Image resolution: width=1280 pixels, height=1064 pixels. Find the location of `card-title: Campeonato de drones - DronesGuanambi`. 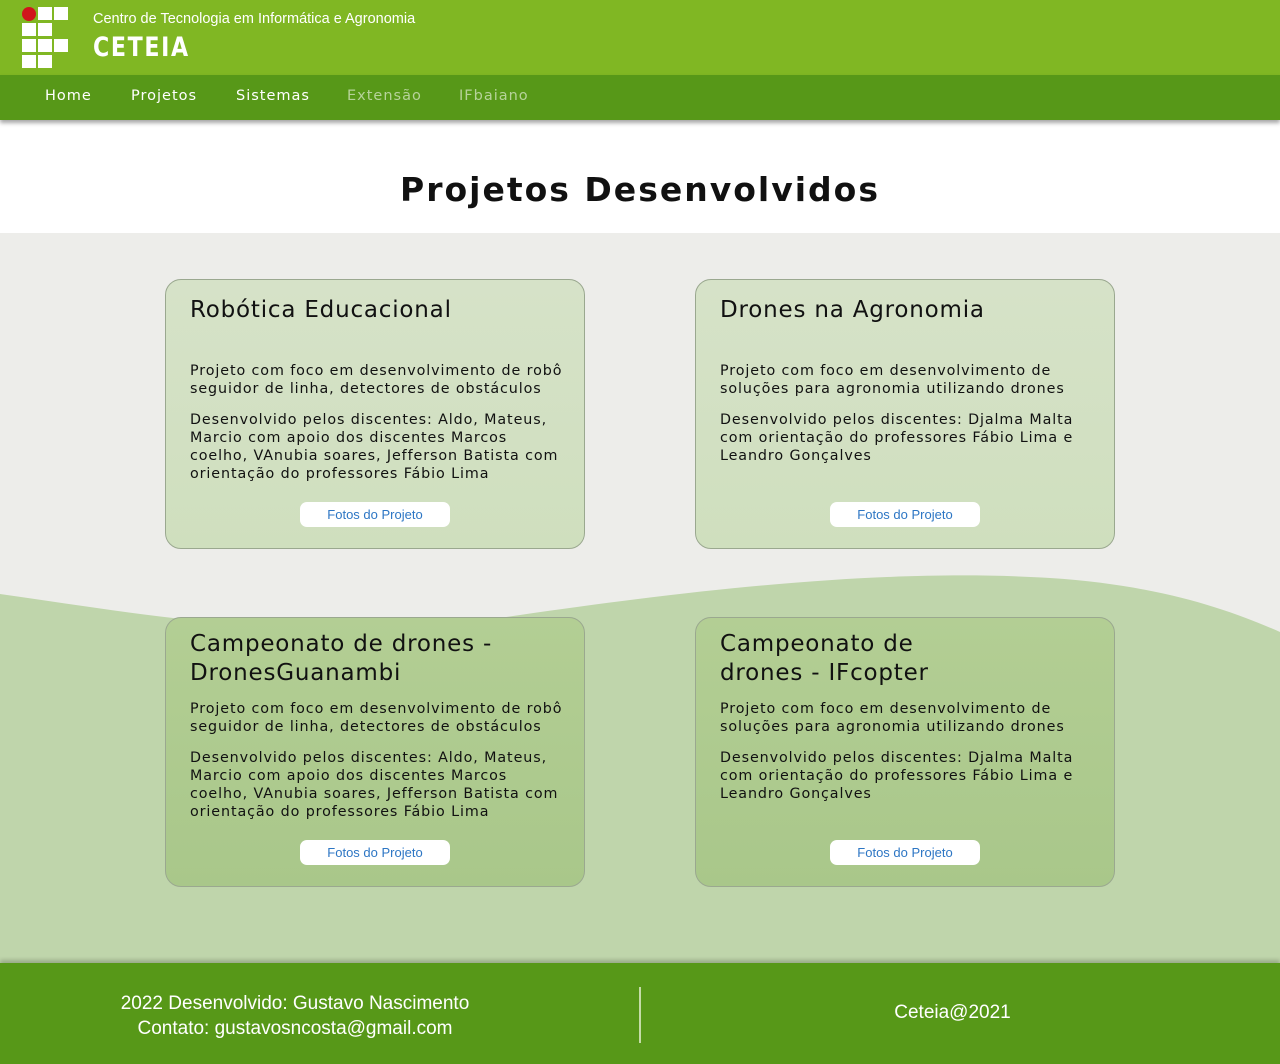

card-title: Campeonato de drones - DronesGuanambi is located at coordinates (341, 658).